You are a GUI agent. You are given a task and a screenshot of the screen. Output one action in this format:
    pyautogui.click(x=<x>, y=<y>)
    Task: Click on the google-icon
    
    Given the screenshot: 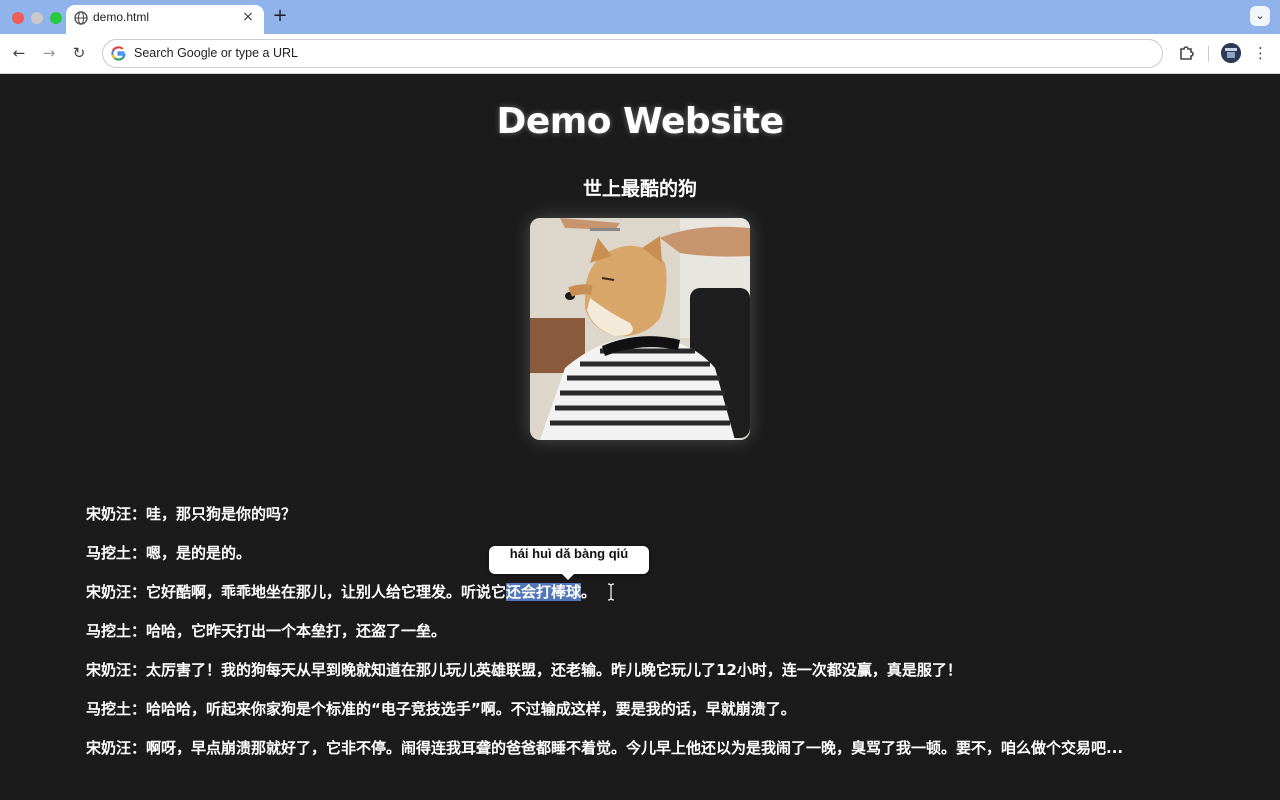 What is the action you would take?
    pyautogui.click(x=118, y=53)
    